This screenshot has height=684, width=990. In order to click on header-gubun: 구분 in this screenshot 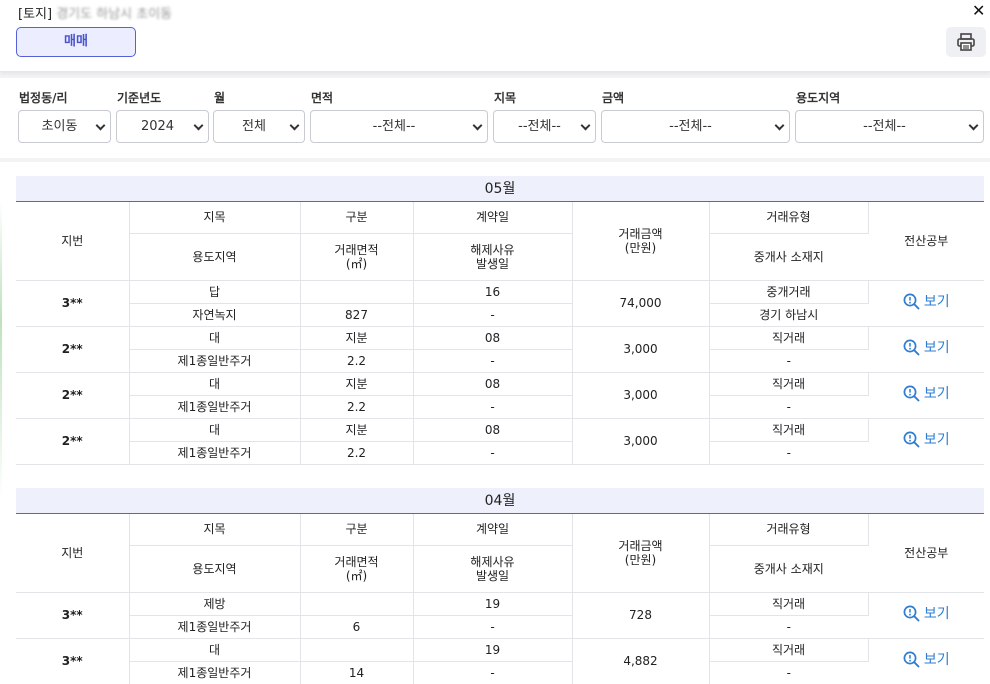, I will do `click(357, 530)`.